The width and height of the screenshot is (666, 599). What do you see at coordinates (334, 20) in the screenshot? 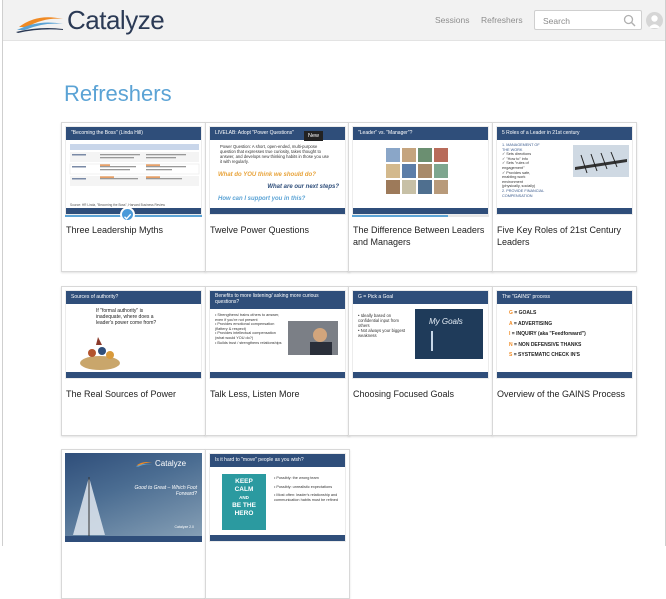
I see `top-nav-bar: Catalyze Sessions Refreshers` at bounding box center [334, 20].